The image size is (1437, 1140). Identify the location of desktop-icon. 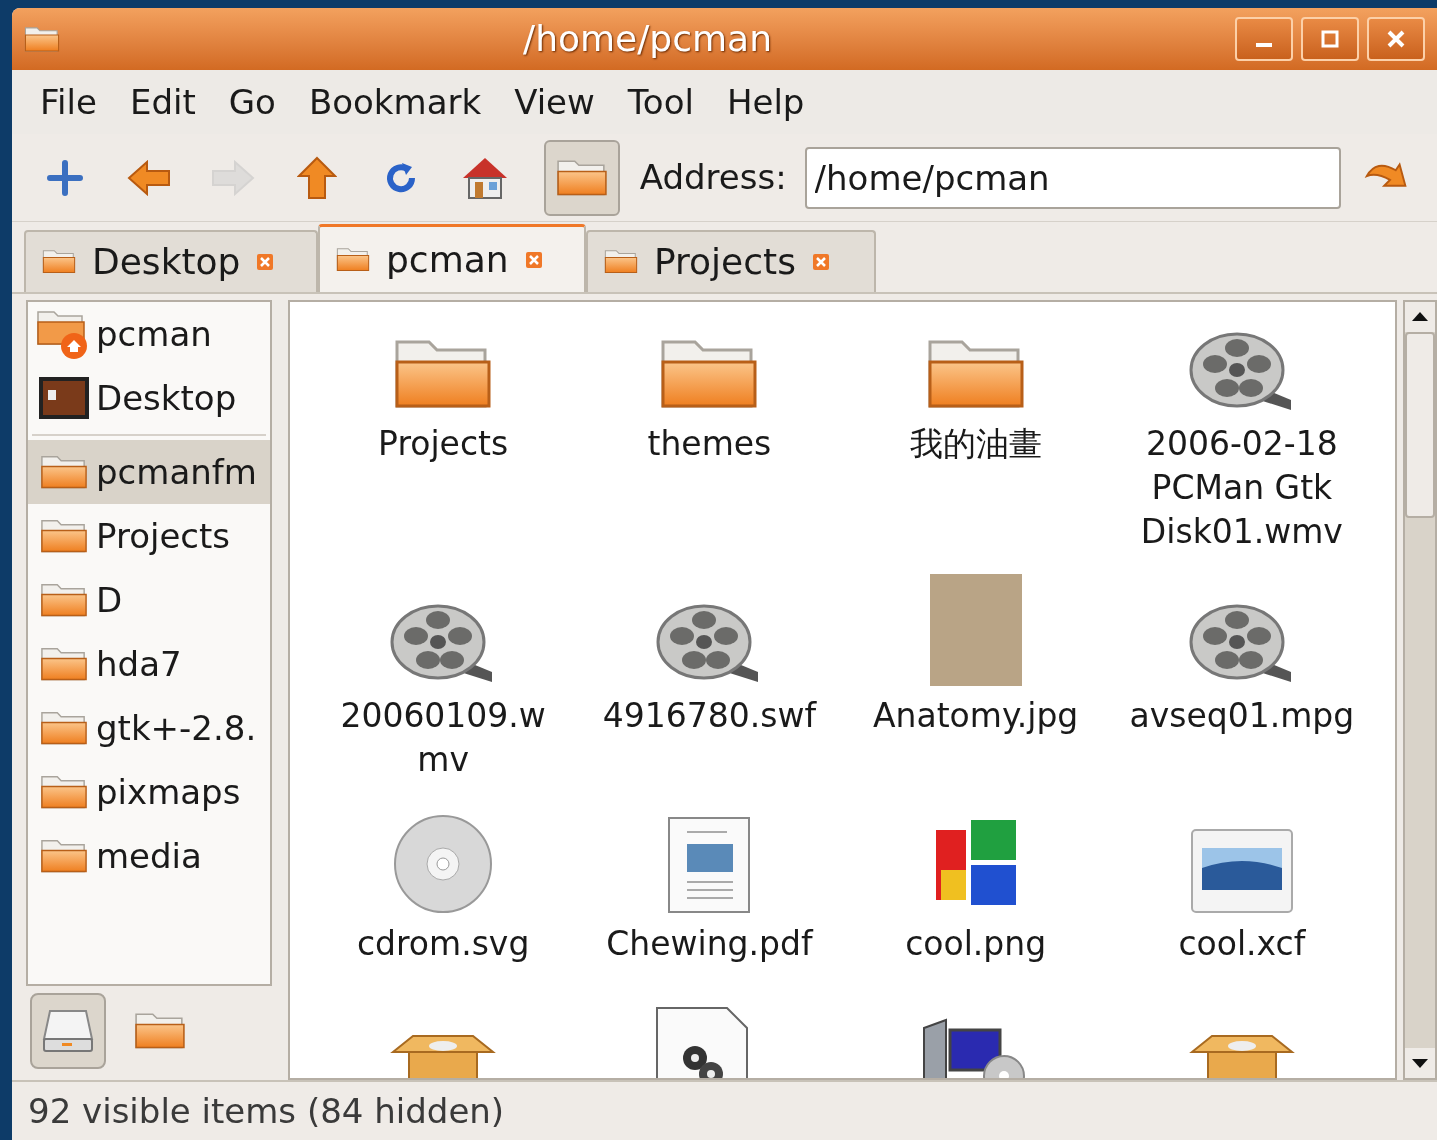
(64, 398).